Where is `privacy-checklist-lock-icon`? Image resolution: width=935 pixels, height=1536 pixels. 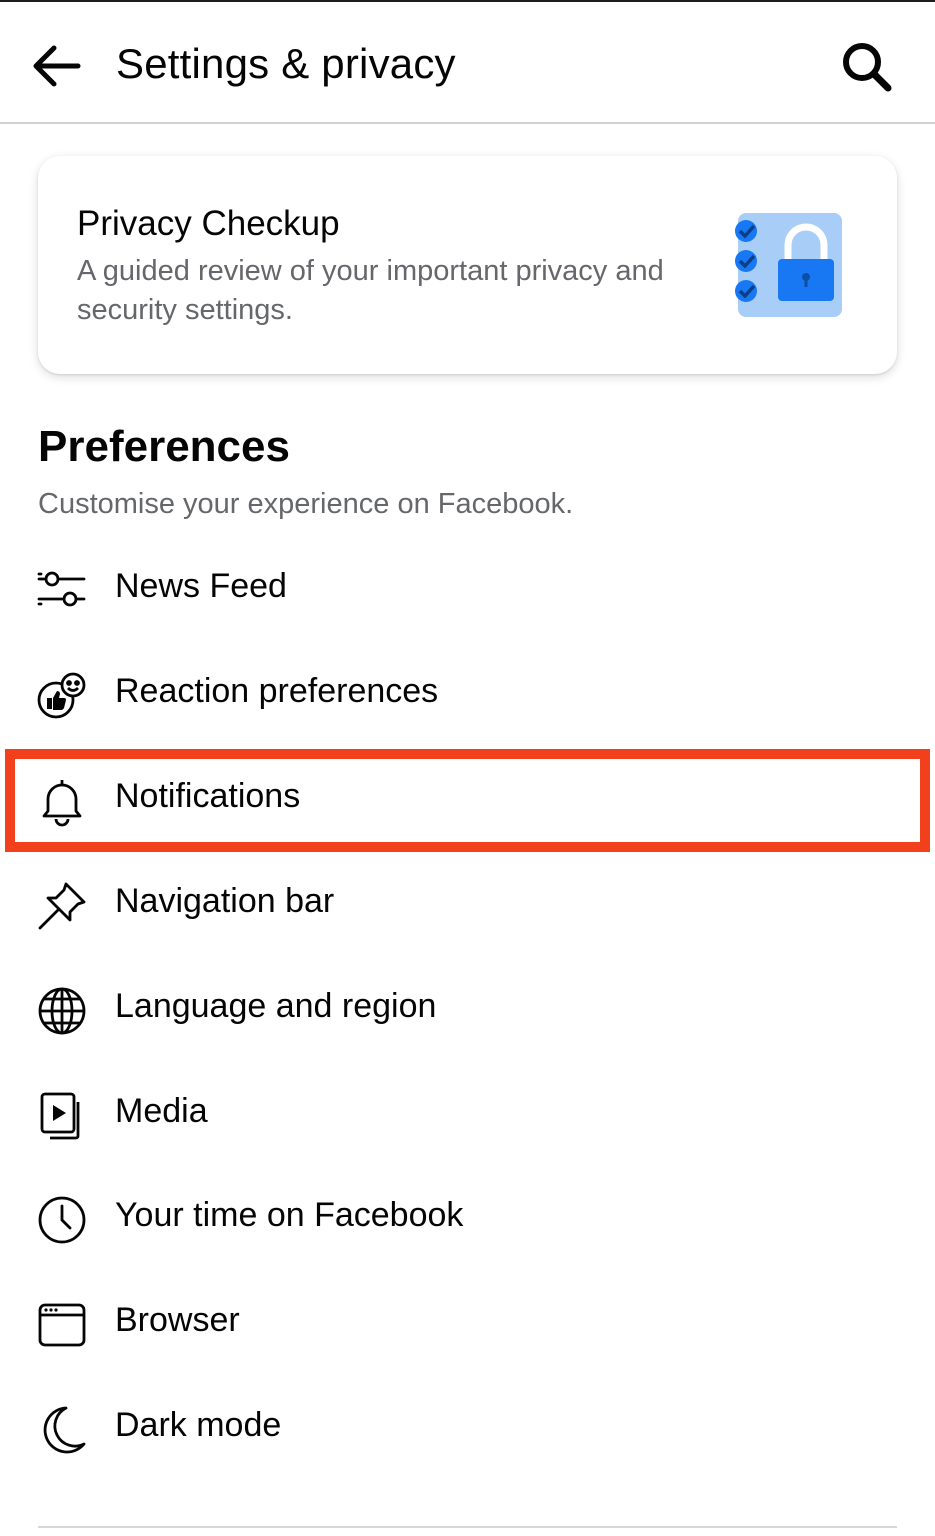
privacy-checklist-lock-icon is located at coordinates (788, 265).